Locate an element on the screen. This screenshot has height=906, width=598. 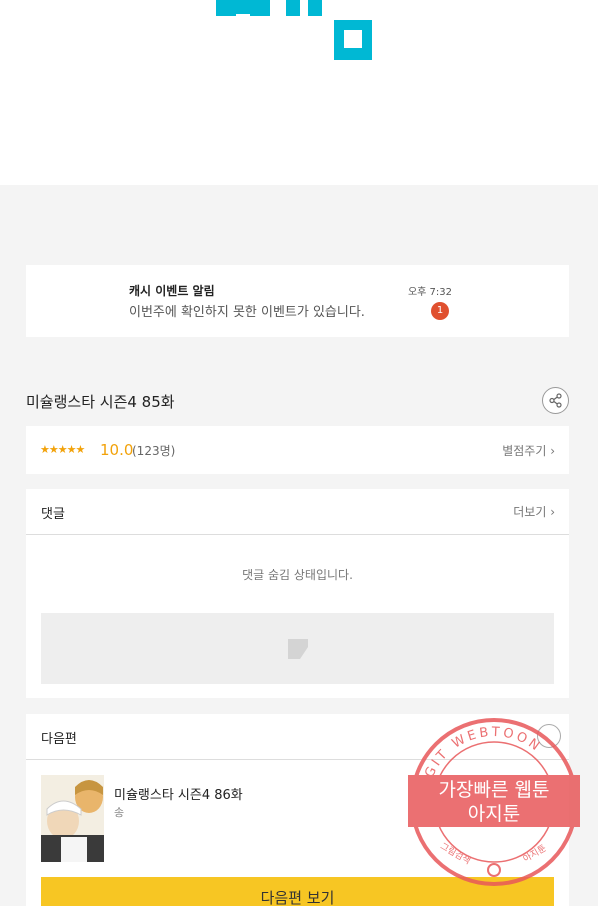
share-button is located at coordinates (555, 400).